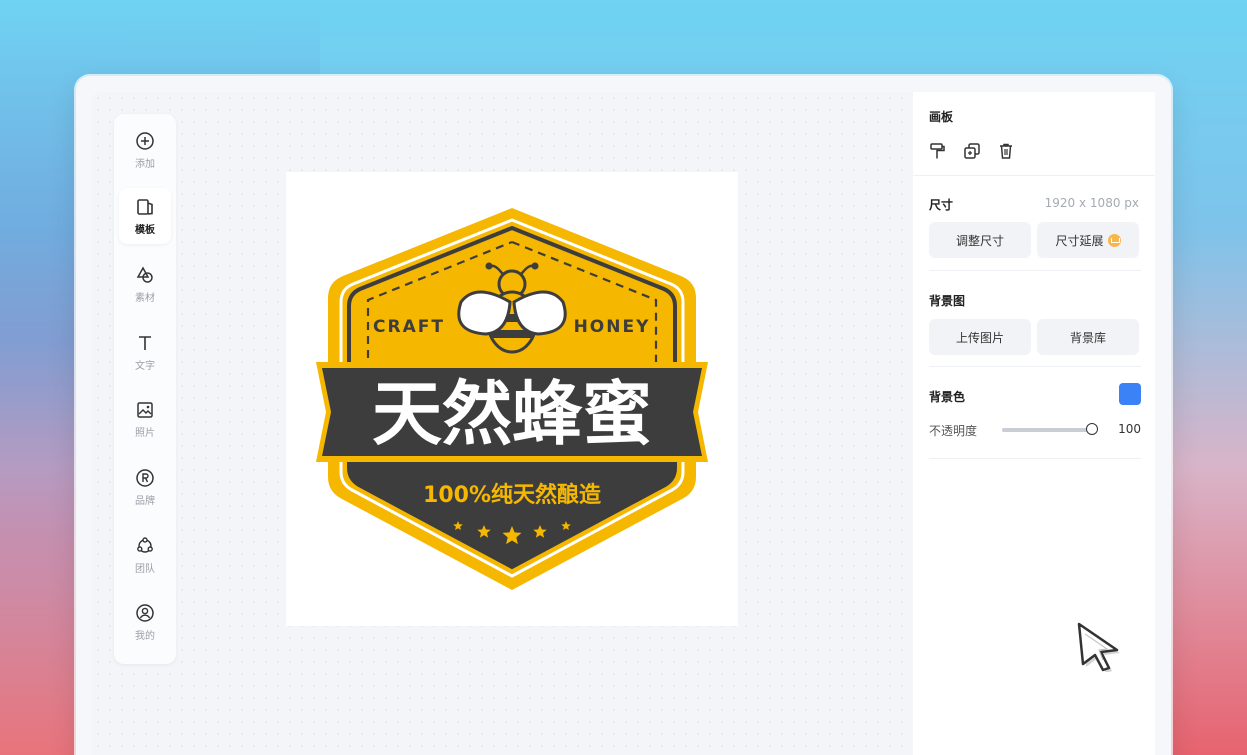 The image size is (1247, 755). I want to click on mouse-cursor-icon, so click(1098, 647).